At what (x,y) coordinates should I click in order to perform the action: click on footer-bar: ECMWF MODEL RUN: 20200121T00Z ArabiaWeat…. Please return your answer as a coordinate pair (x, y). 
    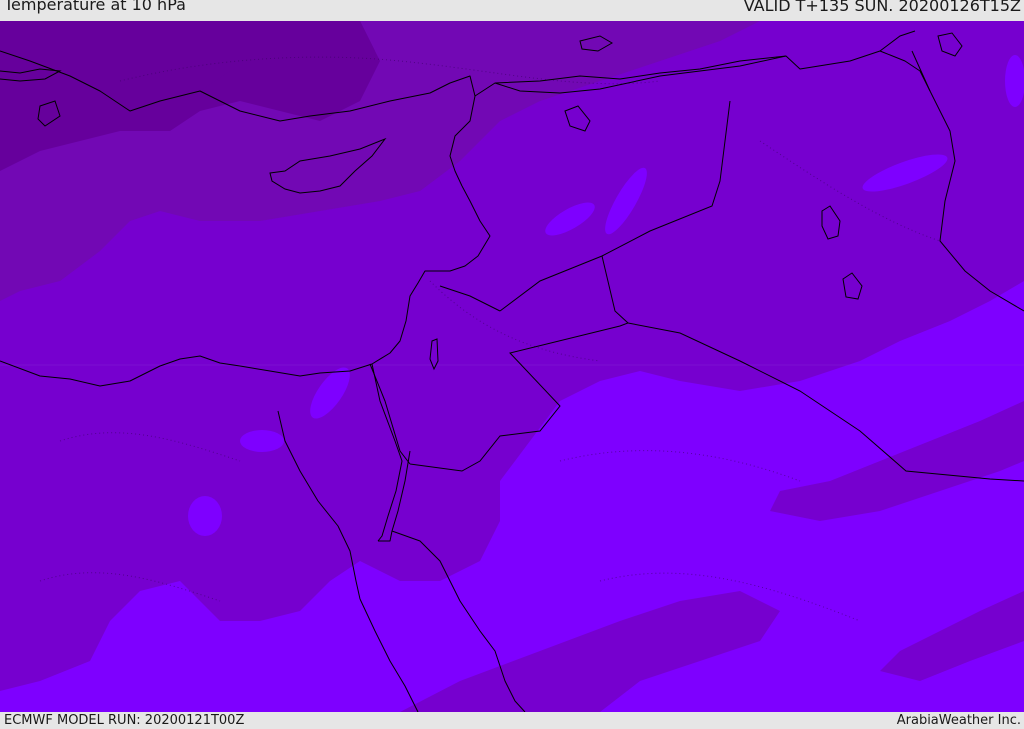
    Looking at the image, I should click on (512, 720).